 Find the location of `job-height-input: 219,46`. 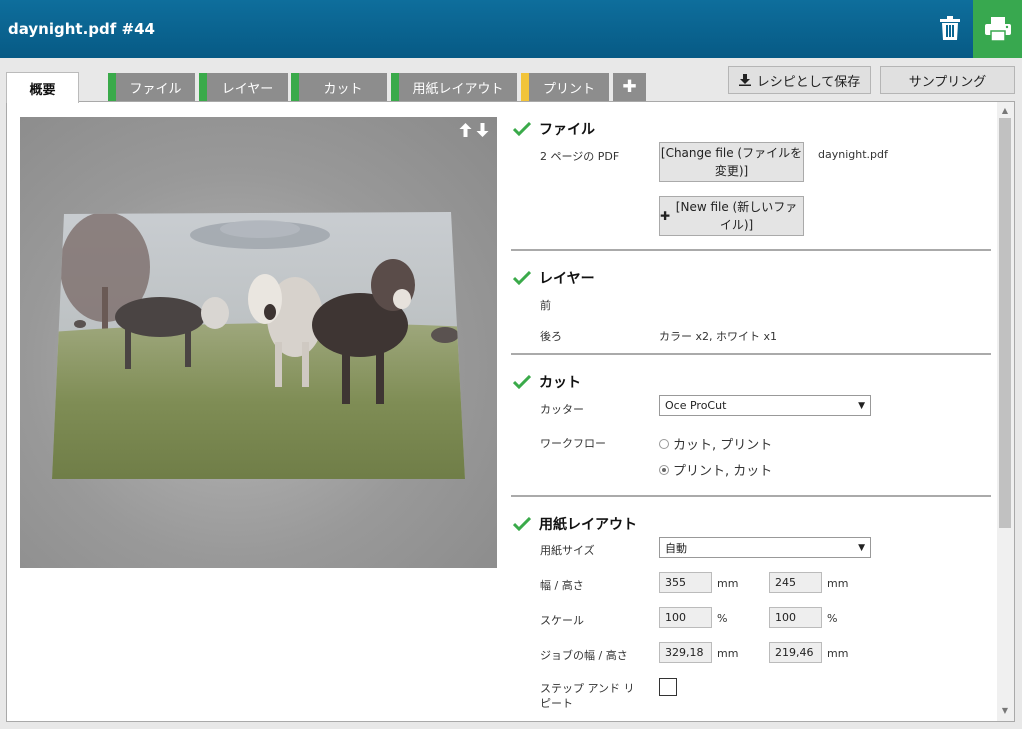

job-height-input: 219,46 is located at coordinates (795, 652).